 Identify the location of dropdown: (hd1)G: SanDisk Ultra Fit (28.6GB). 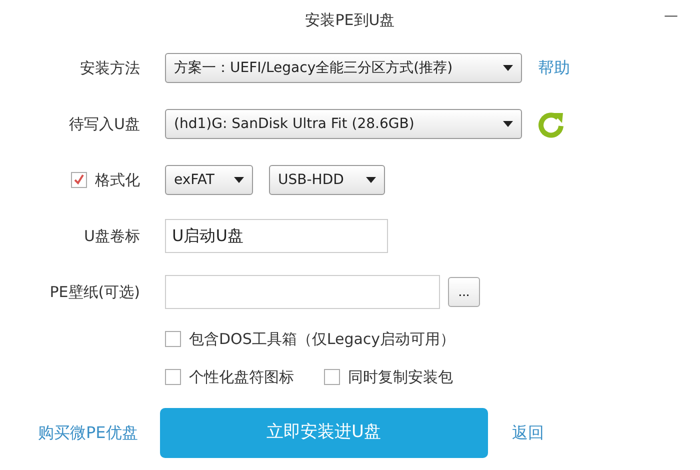
(343, 124).